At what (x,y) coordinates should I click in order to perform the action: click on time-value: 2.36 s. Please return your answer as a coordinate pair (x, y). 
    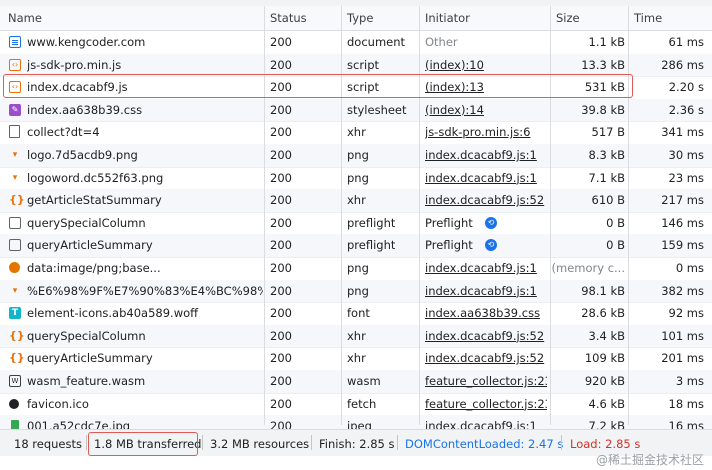
    Looking at the image, I should click on (686, 109).